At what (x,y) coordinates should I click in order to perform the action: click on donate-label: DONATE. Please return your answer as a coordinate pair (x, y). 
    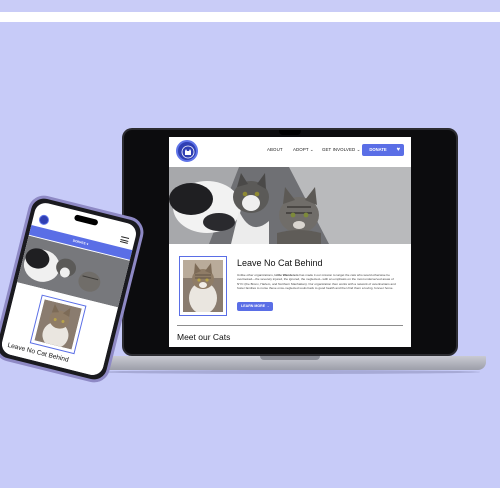
    Looking at the image, I should click on (378, 149).